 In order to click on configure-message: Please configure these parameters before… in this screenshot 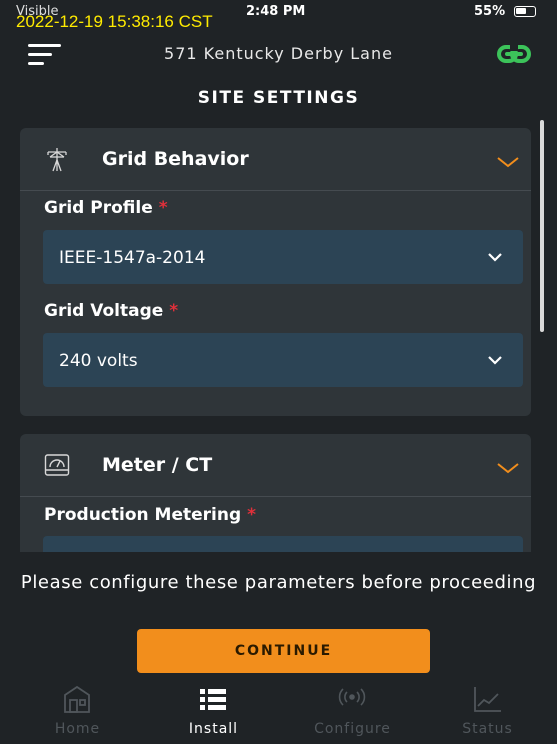, I will do `click(278, 582)`.